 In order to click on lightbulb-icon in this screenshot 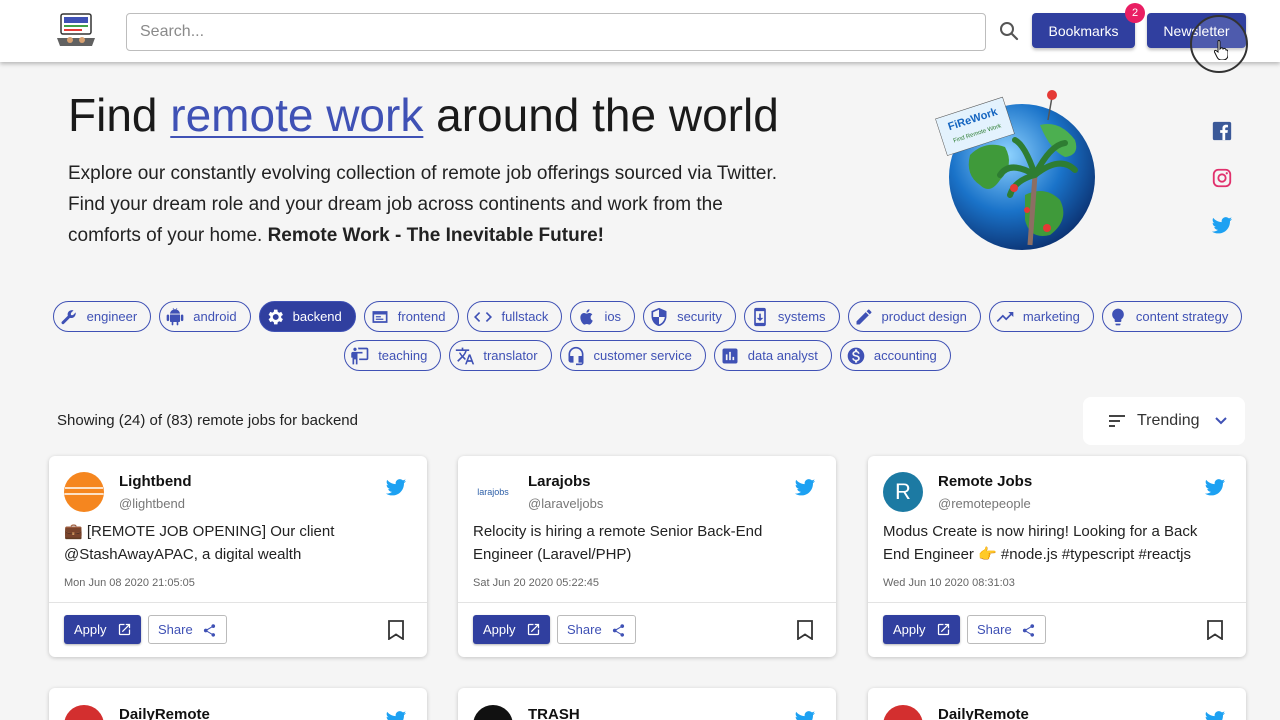, I will do `click(1118, 317)`.